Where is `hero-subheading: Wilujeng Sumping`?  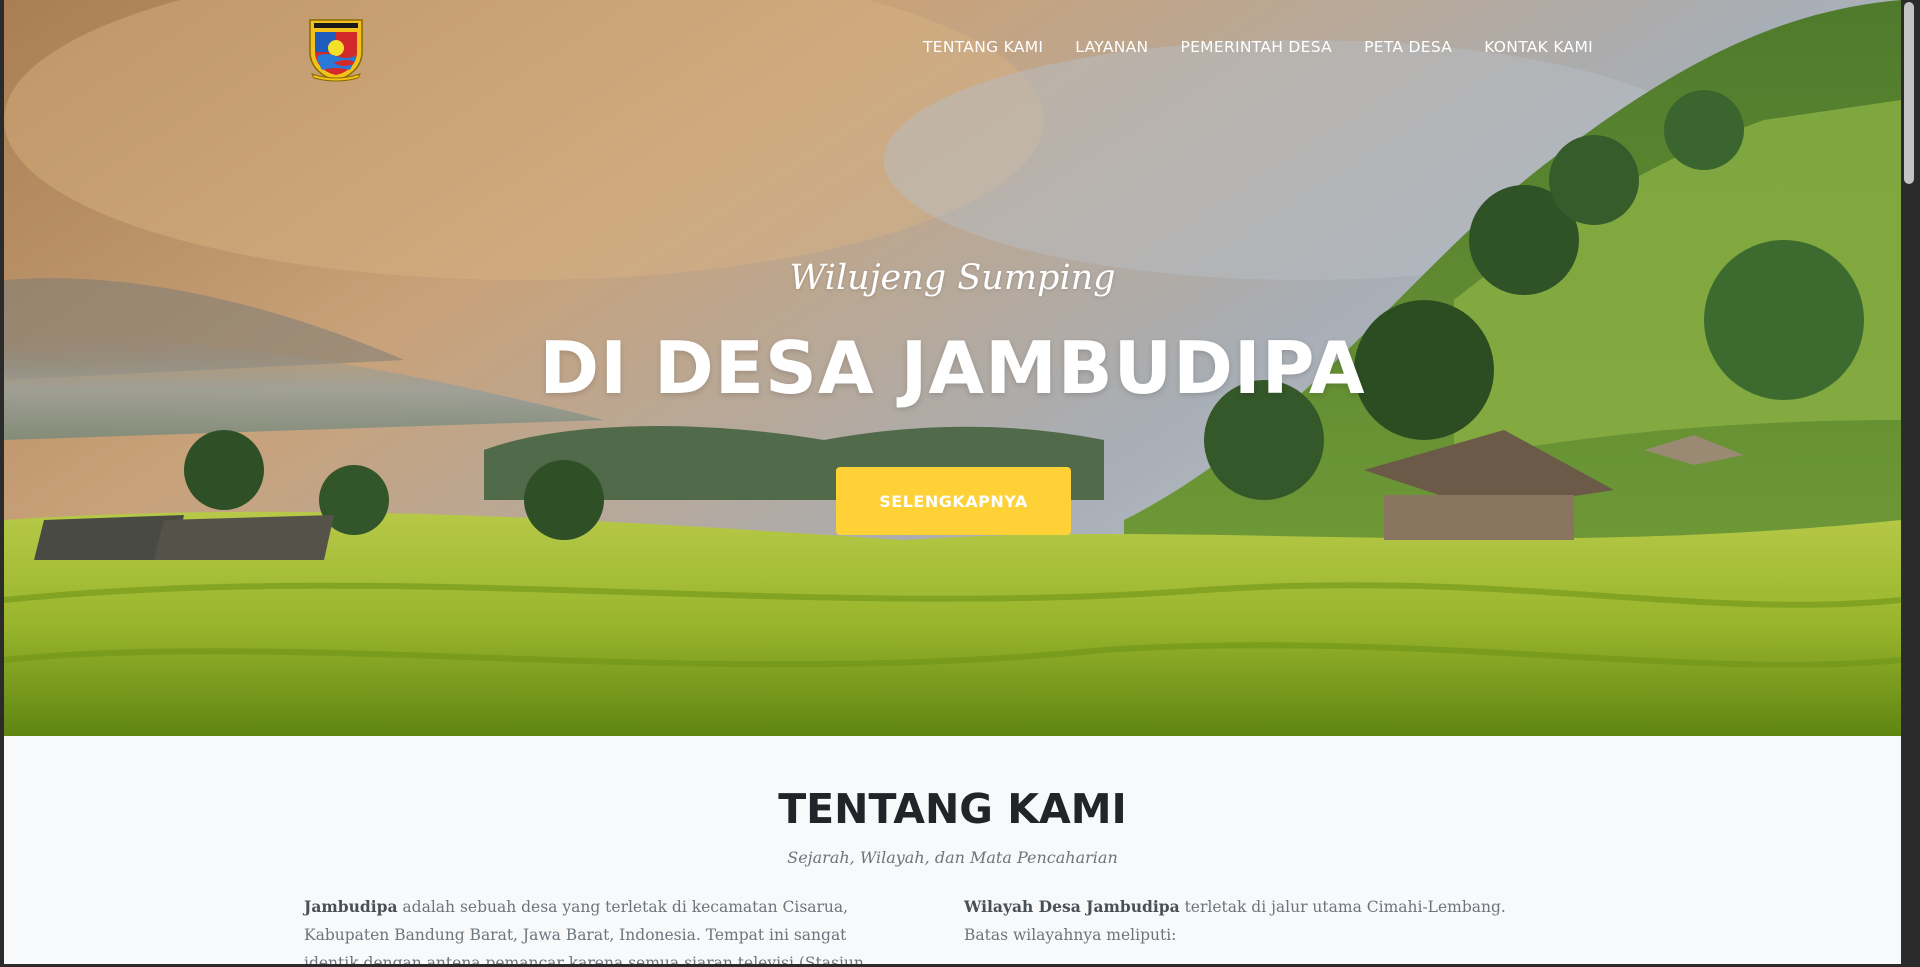
hero-subheading: Wilujeng Sumping is located at coordinates (952, 278).